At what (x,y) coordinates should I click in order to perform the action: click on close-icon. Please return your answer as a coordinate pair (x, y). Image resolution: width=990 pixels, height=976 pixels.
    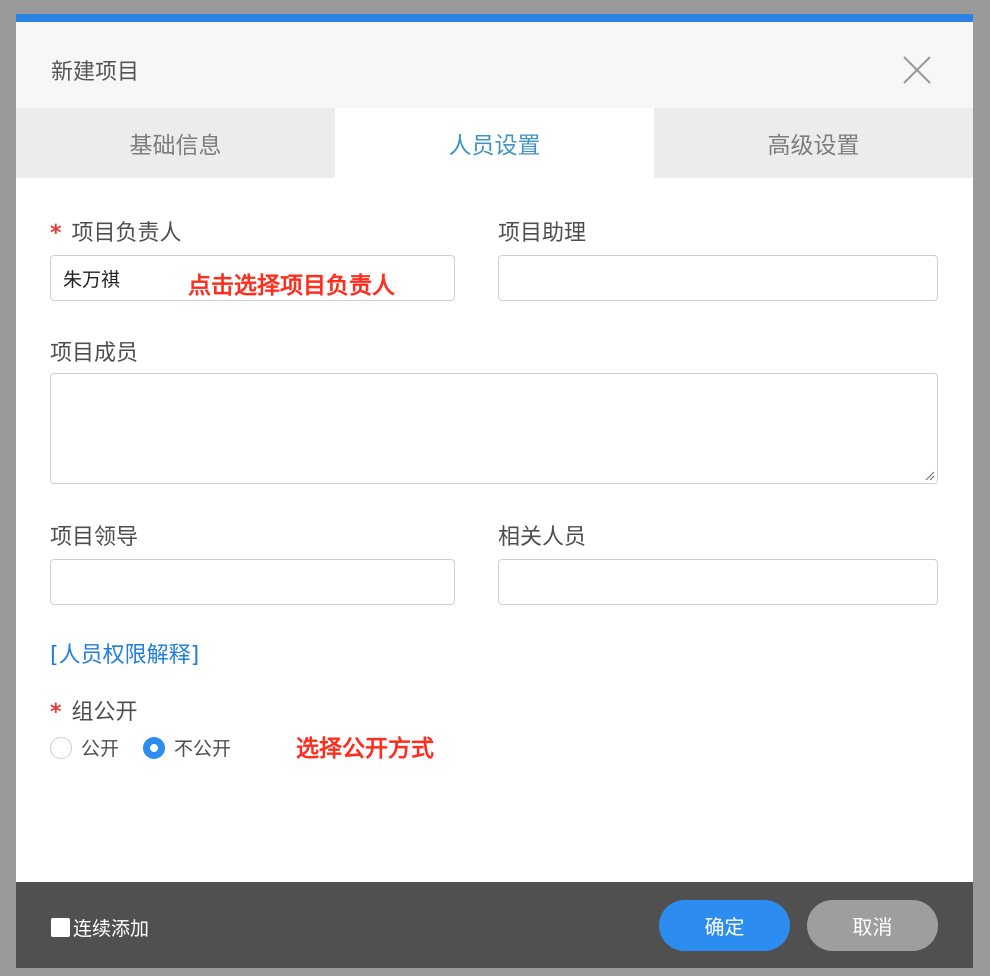
    Looking at the image, I should click on (917, 70).